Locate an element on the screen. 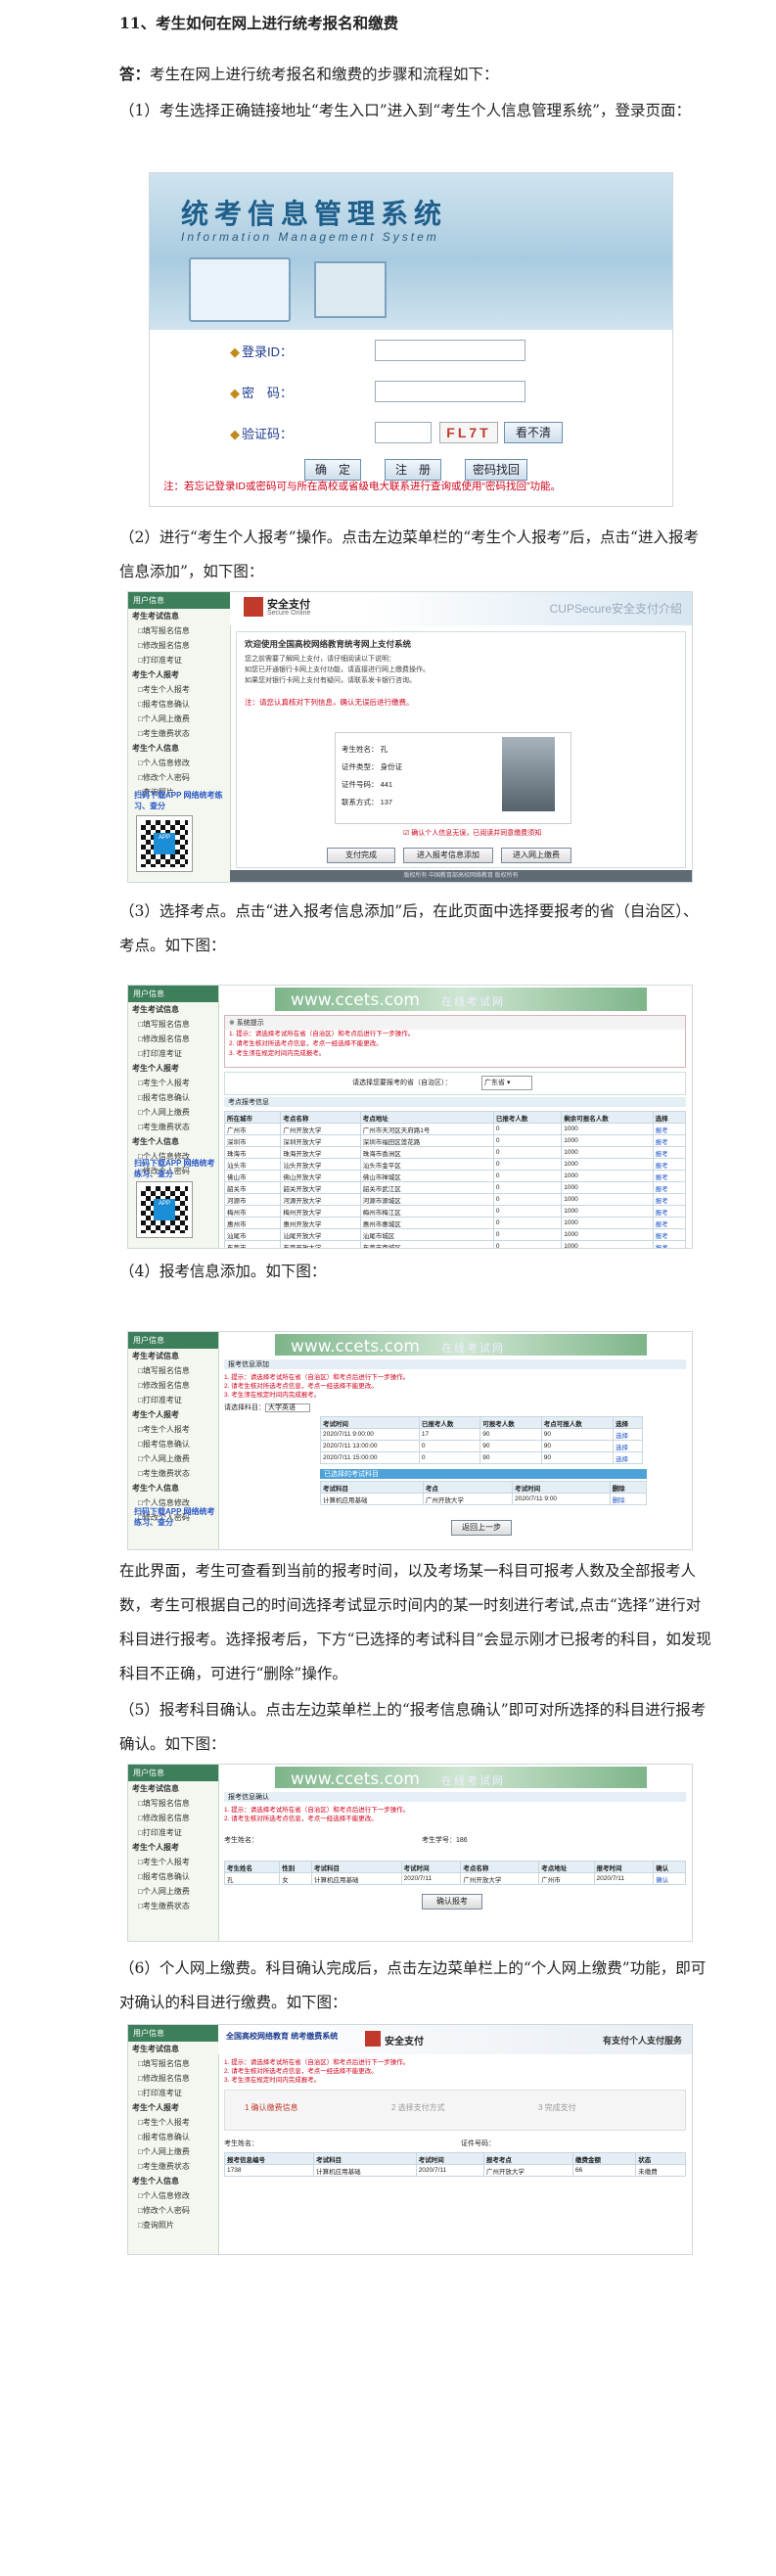 This screenshot has height=2576, width=776. column-header: 考试科目 is located at coordinates (356, 1867).